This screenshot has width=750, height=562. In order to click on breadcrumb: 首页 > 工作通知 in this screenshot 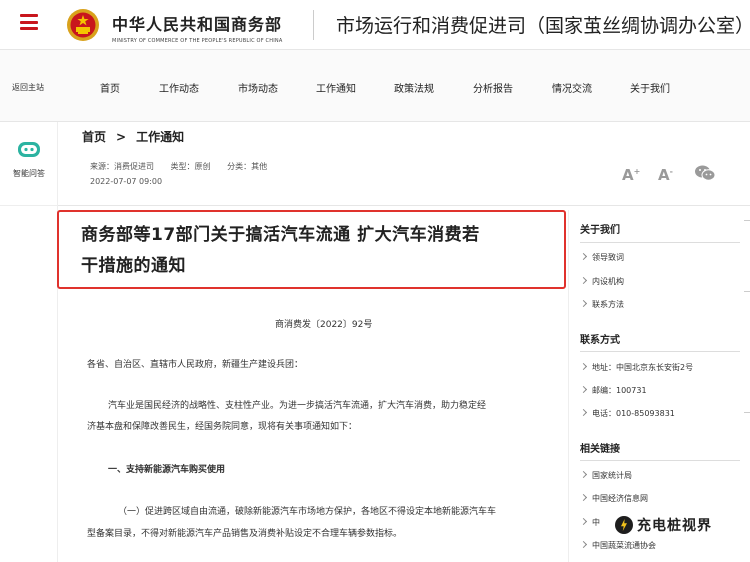, I will do `click(133, 136)`.